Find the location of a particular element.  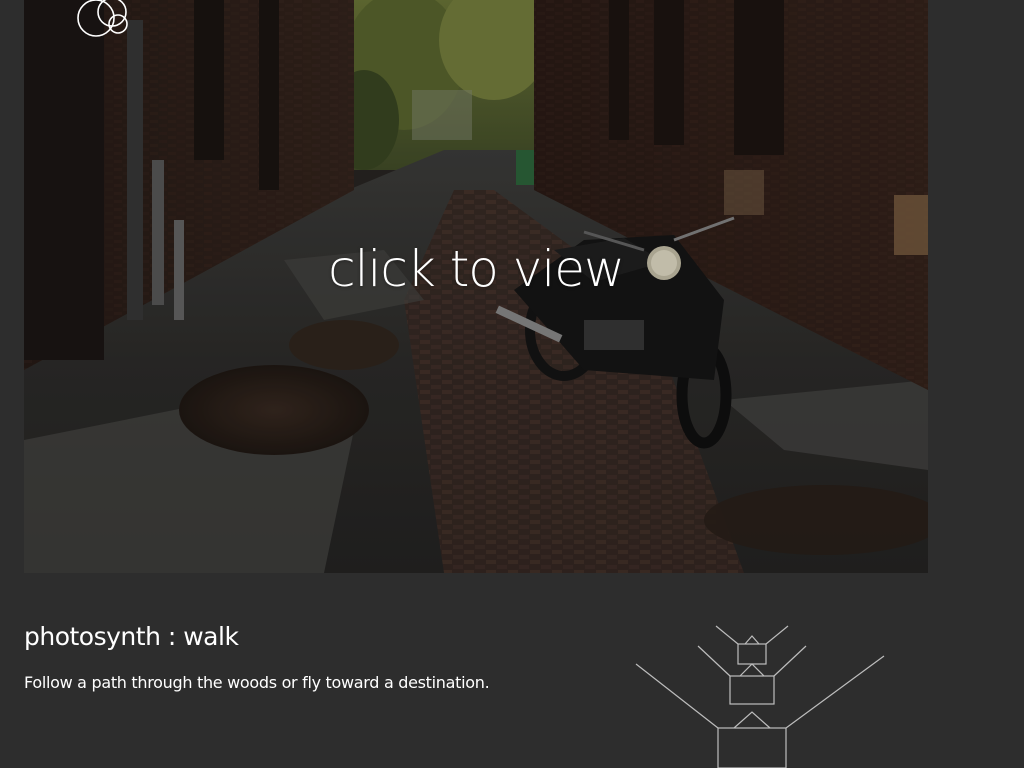

walk-cameras-icon is located at coordinates (760, 696).